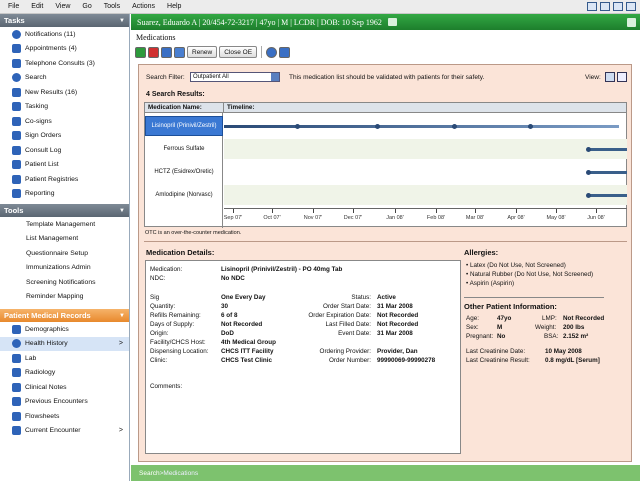  Describe the element at coordinates (179, 52) in the screenshot. I see `copy-icon` at that location.